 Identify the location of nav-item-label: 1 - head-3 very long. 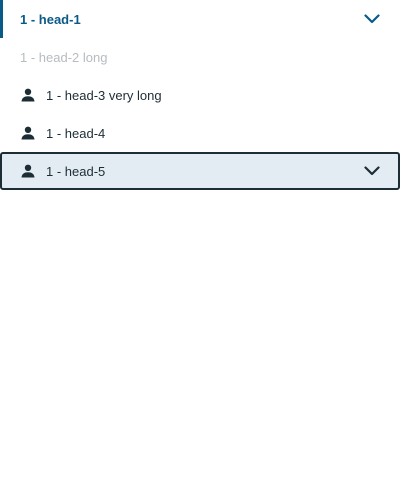
(104, 95).